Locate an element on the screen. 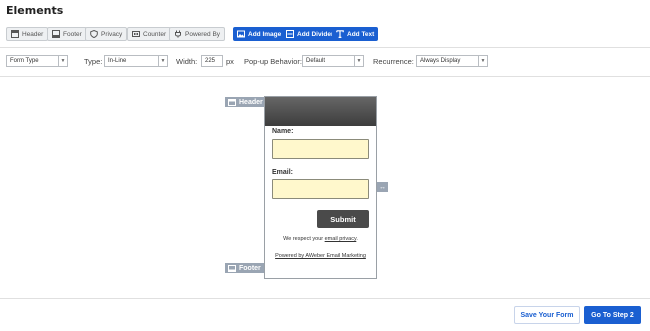 Image resolution: width=650 pixels, height=331 pixels. recurrence-value: Always Display is located at coordinates (440, 61).